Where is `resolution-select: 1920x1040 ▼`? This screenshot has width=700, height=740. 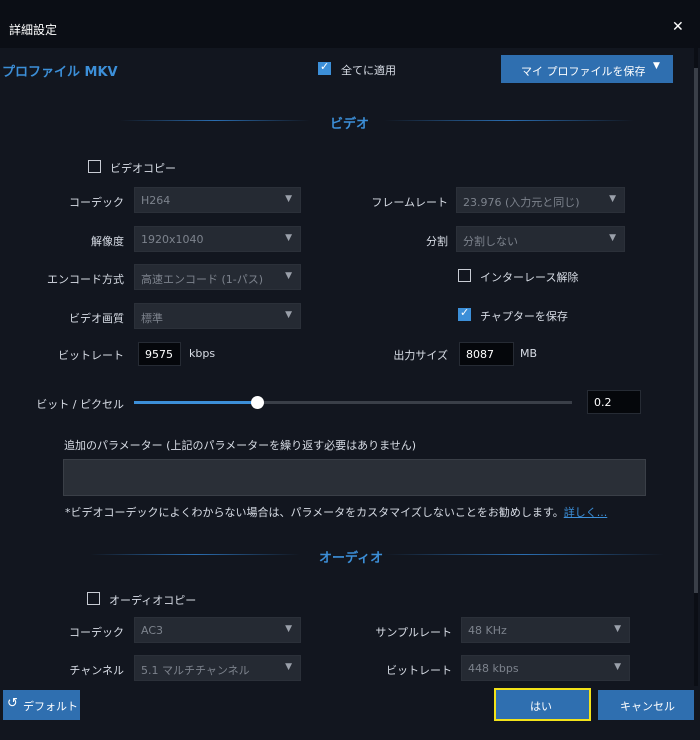
resolution-select: 1920x1040 ▼ is located at coordinates (217, 239).